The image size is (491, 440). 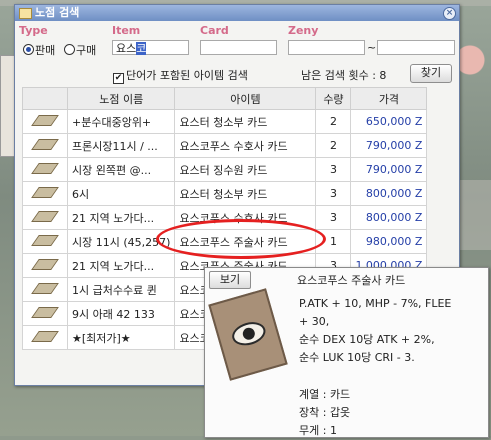 I want to click on zeny-max-input, so click(x=416, y=47).